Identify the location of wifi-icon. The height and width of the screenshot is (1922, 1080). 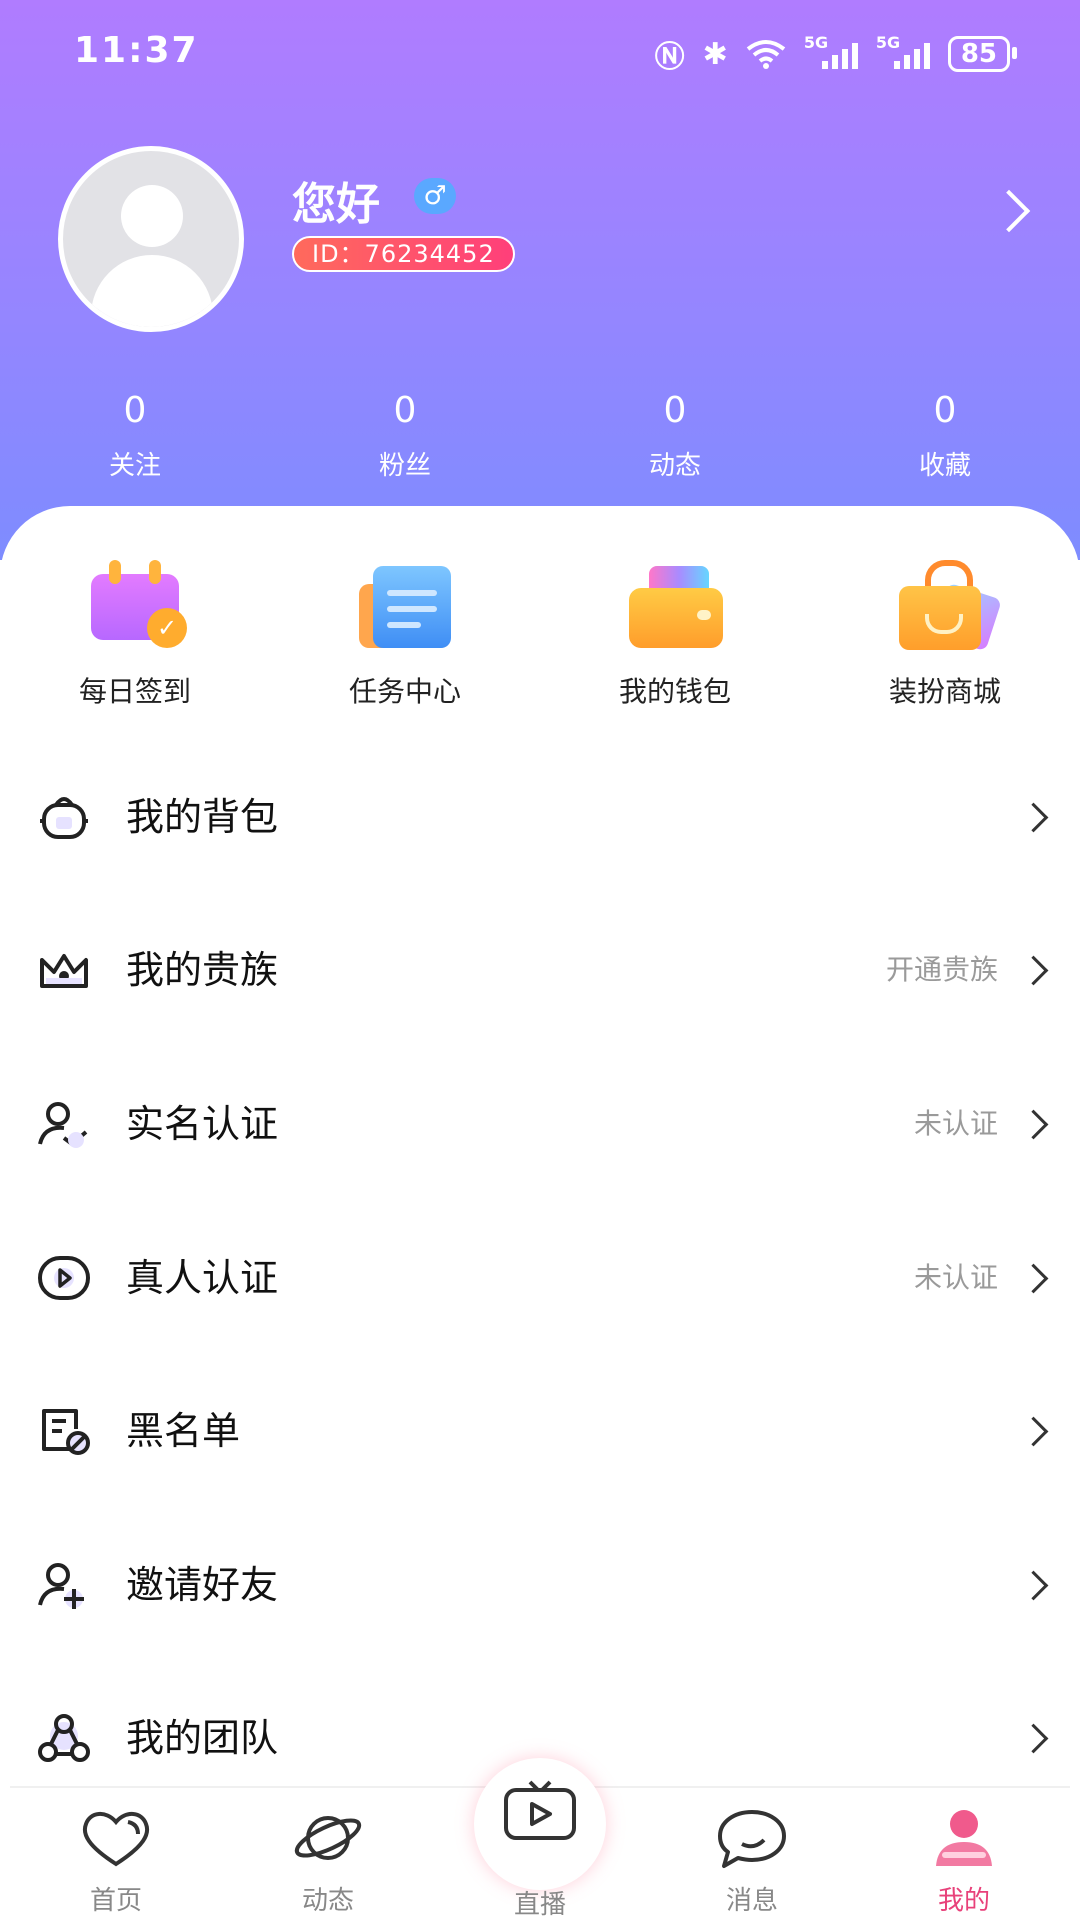
(766, 54).